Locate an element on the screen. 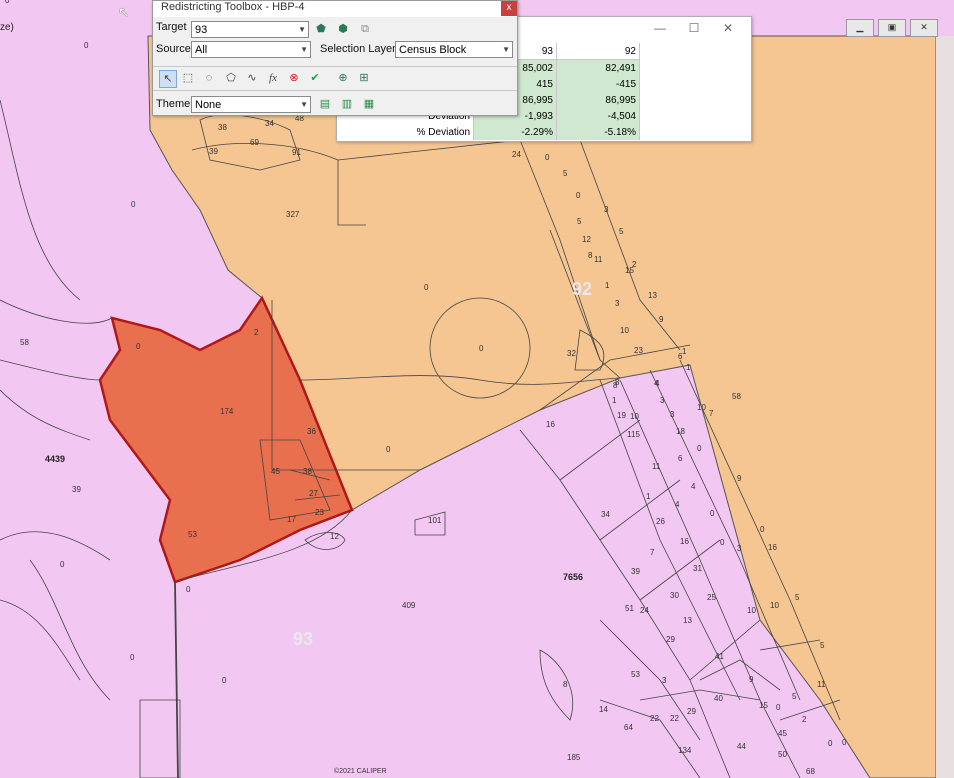 Image resolution: width=954 pixels, height=778 pixels. block-label: 29 is located at coordinates (670, 639).